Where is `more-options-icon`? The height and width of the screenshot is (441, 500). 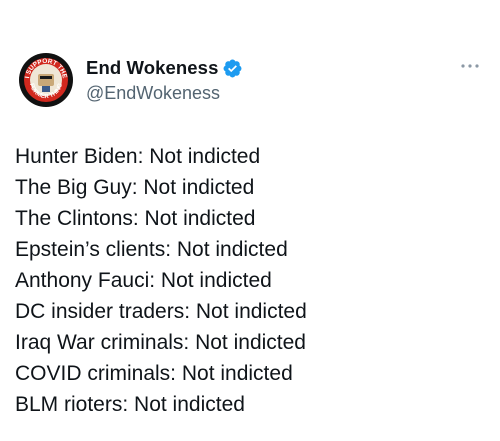
more-options-icon is located at coordinates (470, 66).